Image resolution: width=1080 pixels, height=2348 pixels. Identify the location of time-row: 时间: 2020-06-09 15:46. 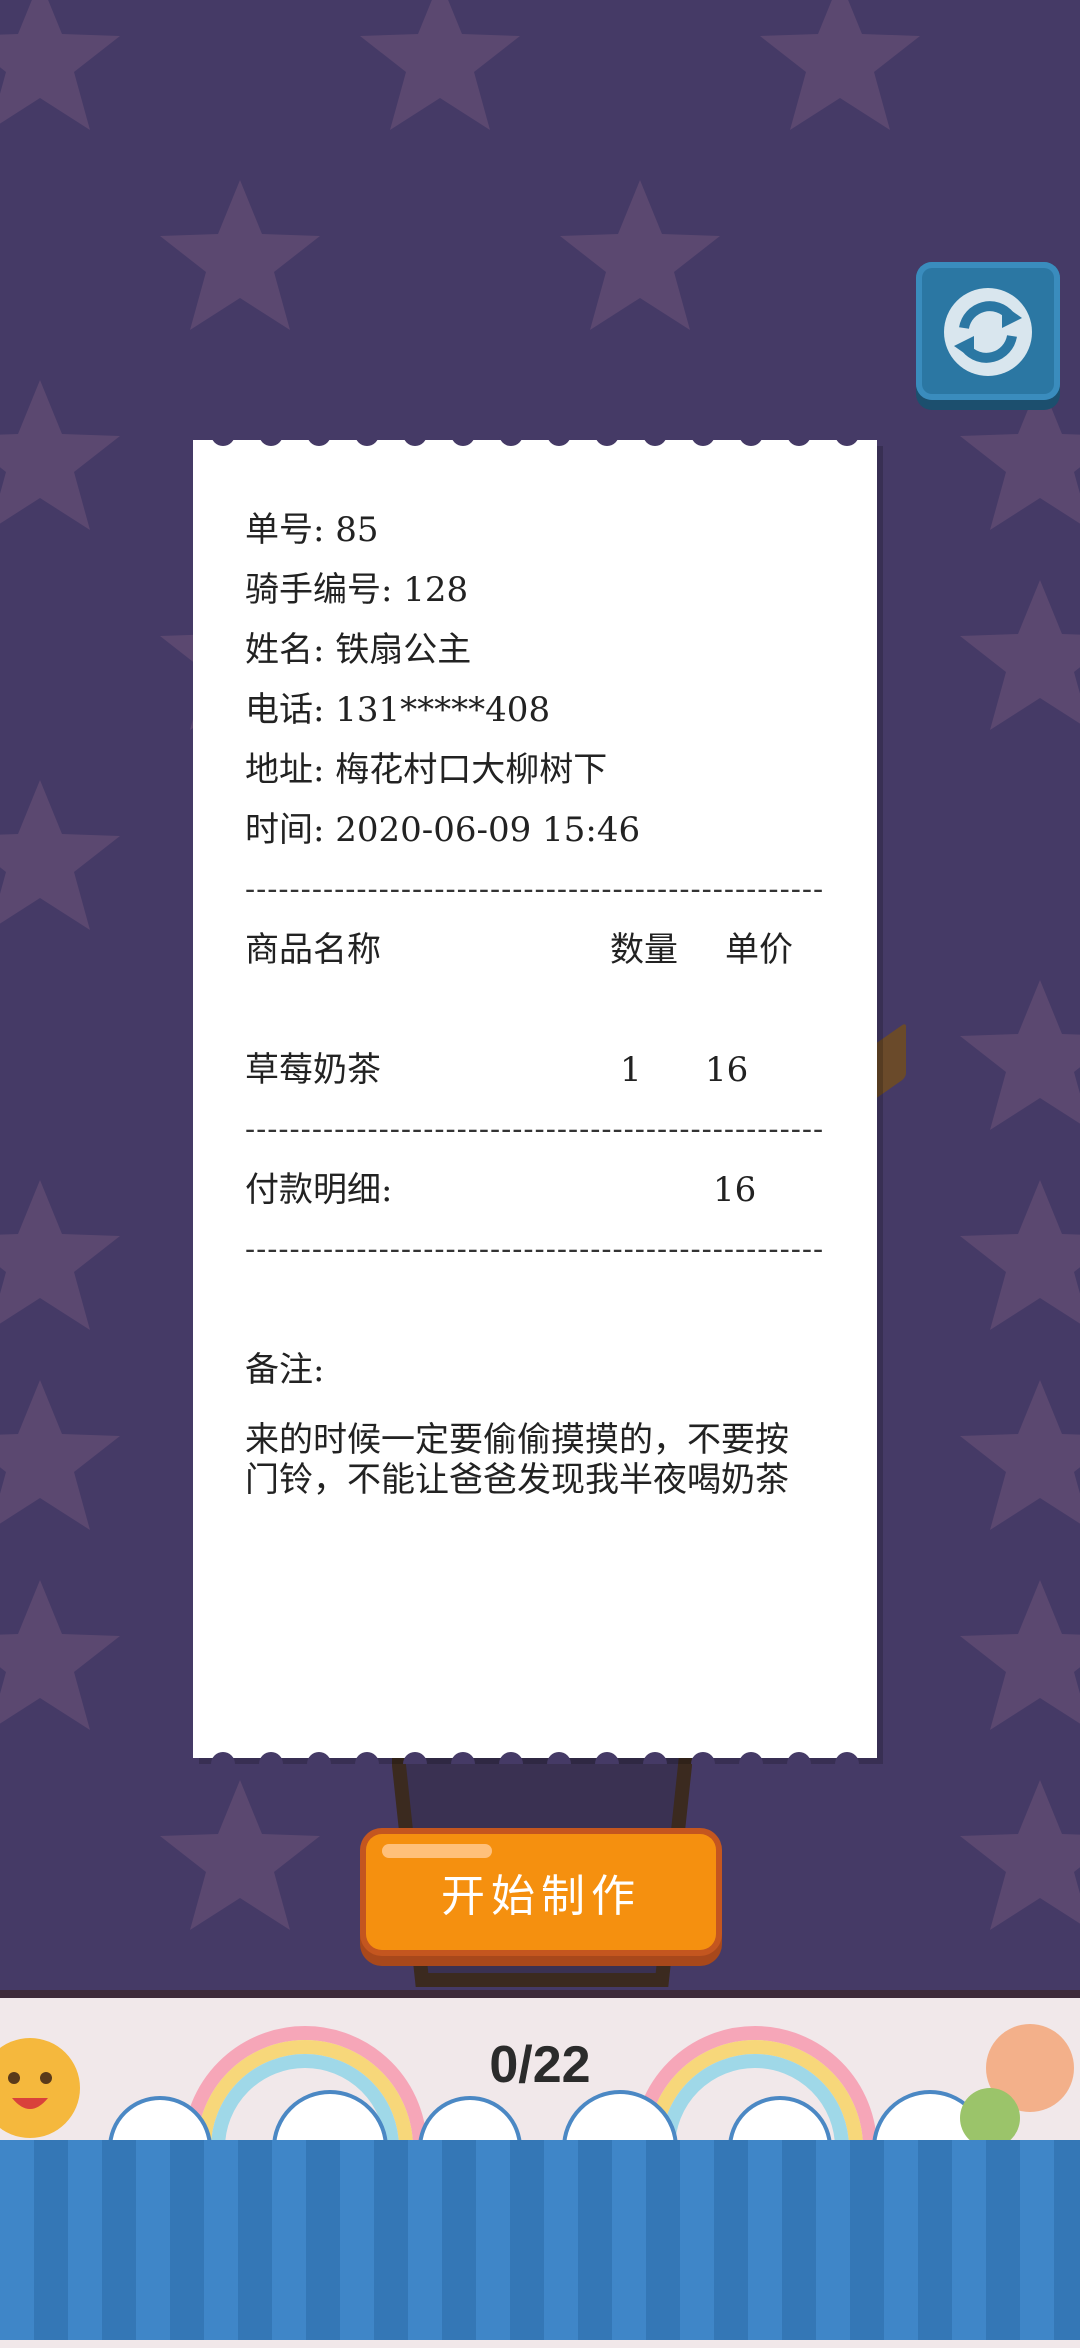
(541, 830).